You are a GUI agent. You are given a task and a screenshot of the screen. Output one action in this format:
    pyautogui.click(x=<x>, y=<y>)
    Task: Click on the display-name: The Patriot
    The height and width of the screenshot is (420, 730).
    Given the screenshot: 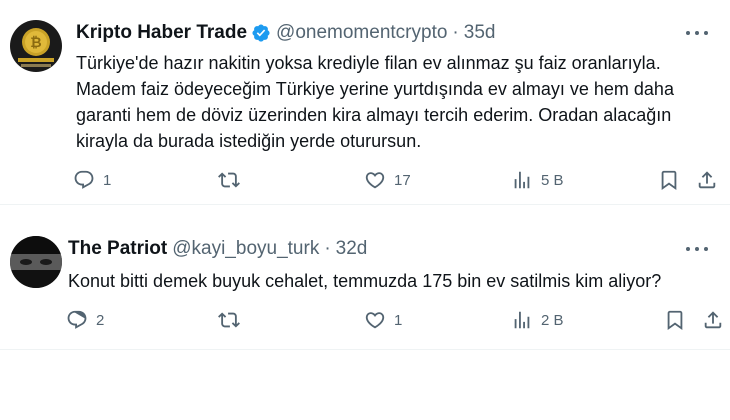 What is the action you would take?
    pyautogui.click(x=117, y=249)
    